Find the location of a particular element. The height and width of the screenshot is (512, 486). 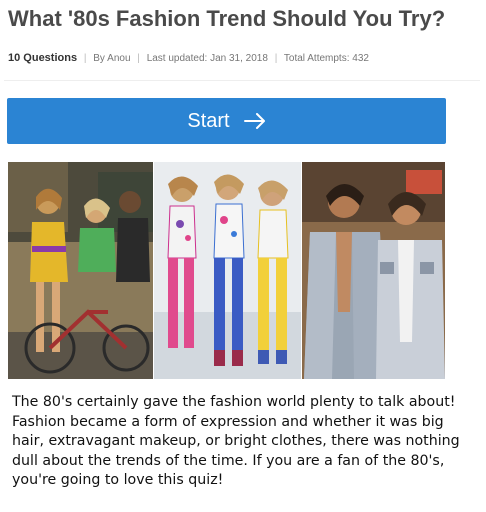

total-attempts: Total Attempts: 432 is located at coordinates (326, 58).